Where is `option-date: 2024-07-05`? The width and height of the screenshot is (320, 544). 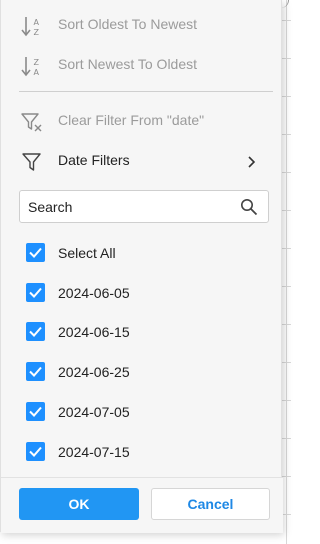
option-date: 2024-07-05 is located at coordinates (142, 412).